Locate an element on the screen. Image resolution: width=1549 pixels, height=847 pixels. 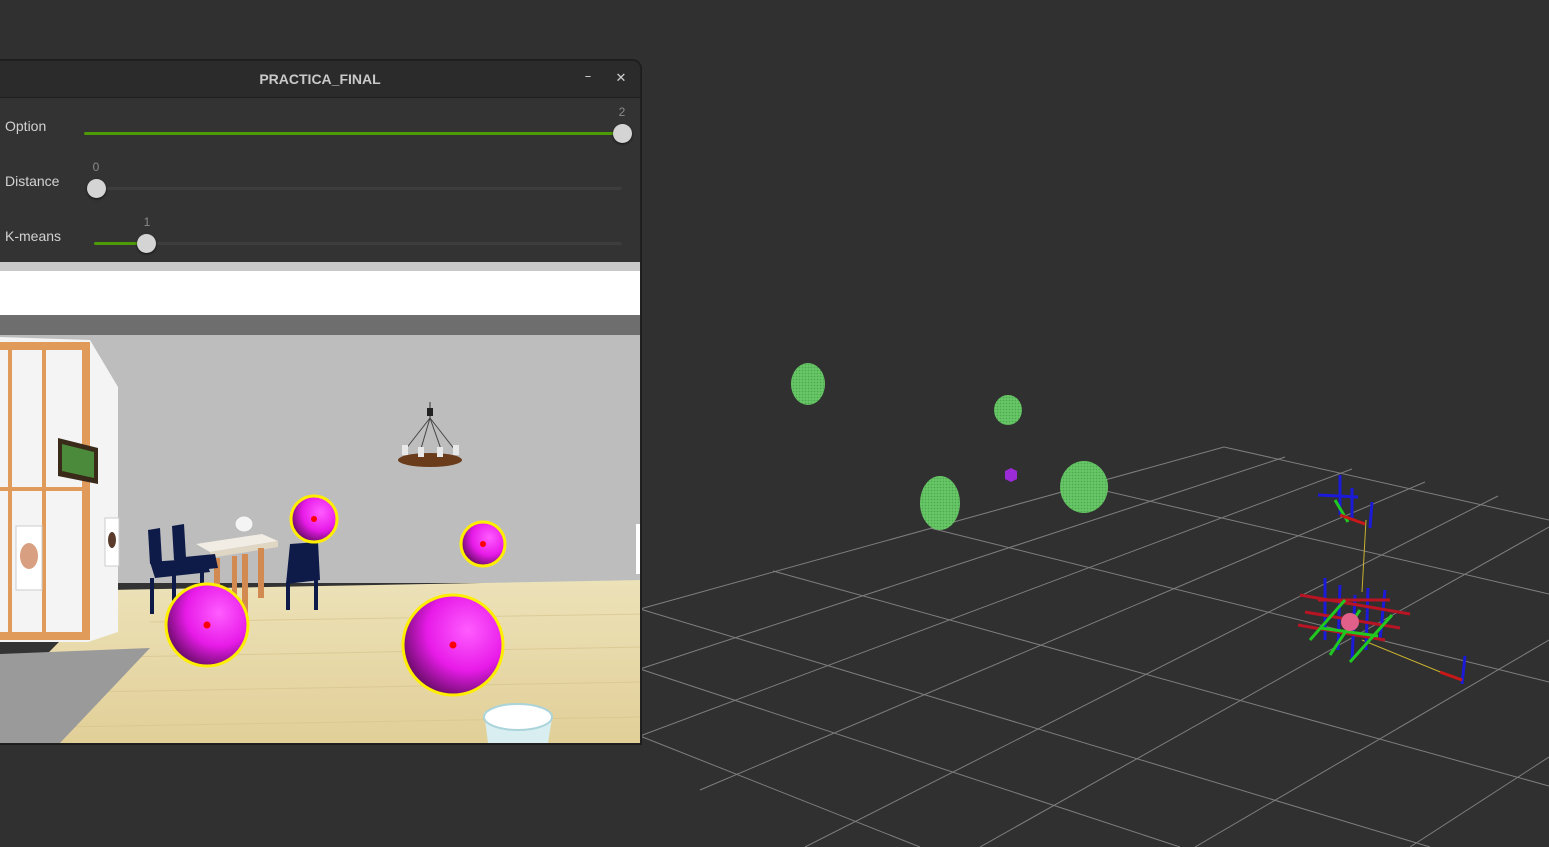
trackbar-kmeans-handle is located at coordinates (147, 243).